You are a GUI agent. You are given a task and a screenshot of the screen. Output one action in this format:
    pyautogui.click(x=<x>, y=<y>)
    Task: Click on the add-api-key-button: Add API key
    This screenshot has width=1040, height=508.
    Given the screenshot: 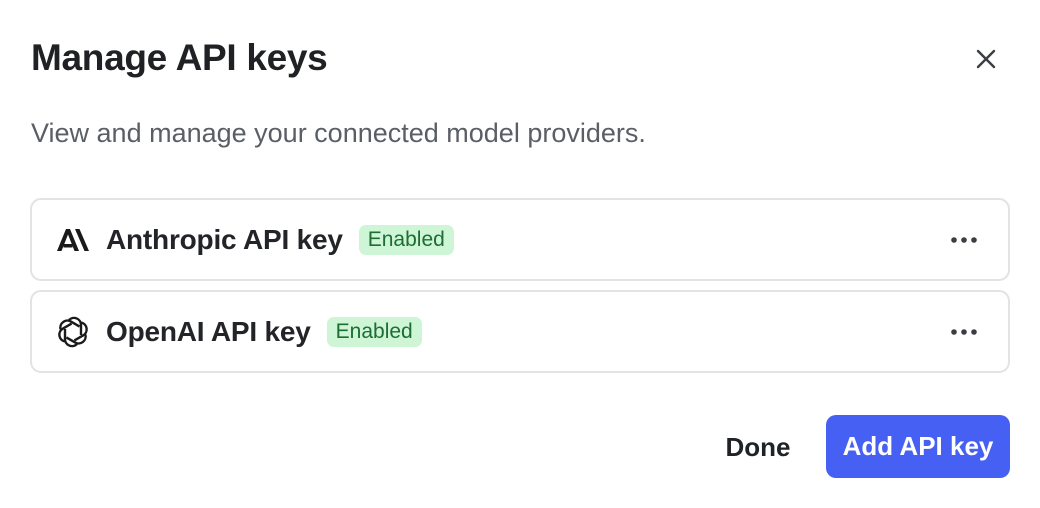 What is the action you would take?
    pyautogui.click(x=918, y=446)
    